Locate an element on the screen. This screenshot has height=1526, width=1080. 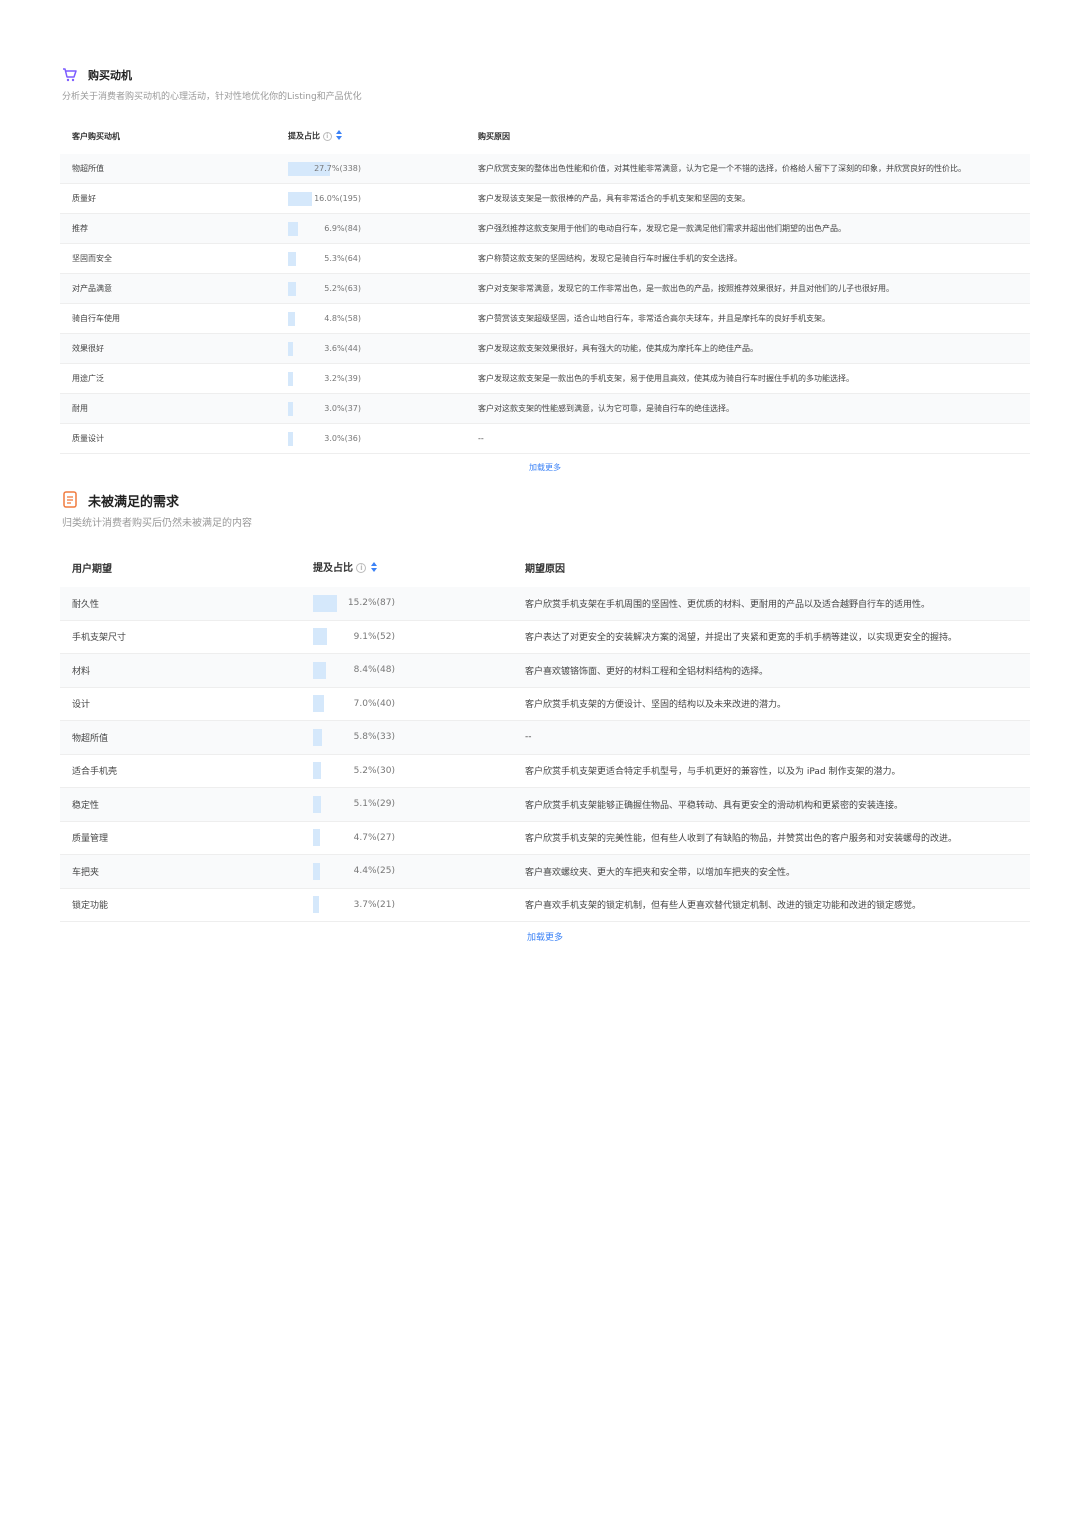
pct-value: 5.1%(29) is located at coordinates (374, 804).